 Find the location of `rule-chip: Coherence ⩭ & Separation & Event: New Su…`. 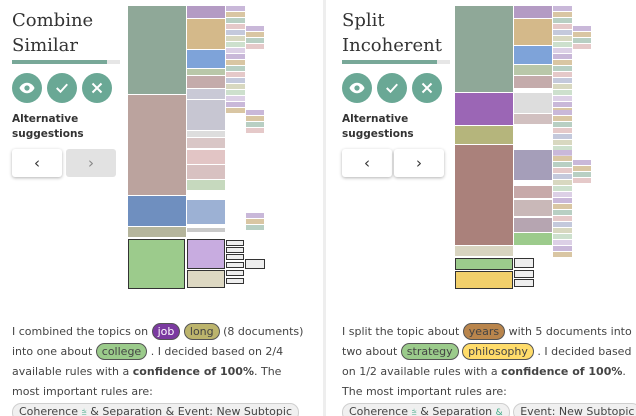

rule-chip: Coherence ⩭ & Separation & Event: New Su… is located at coordinates (156, 409).